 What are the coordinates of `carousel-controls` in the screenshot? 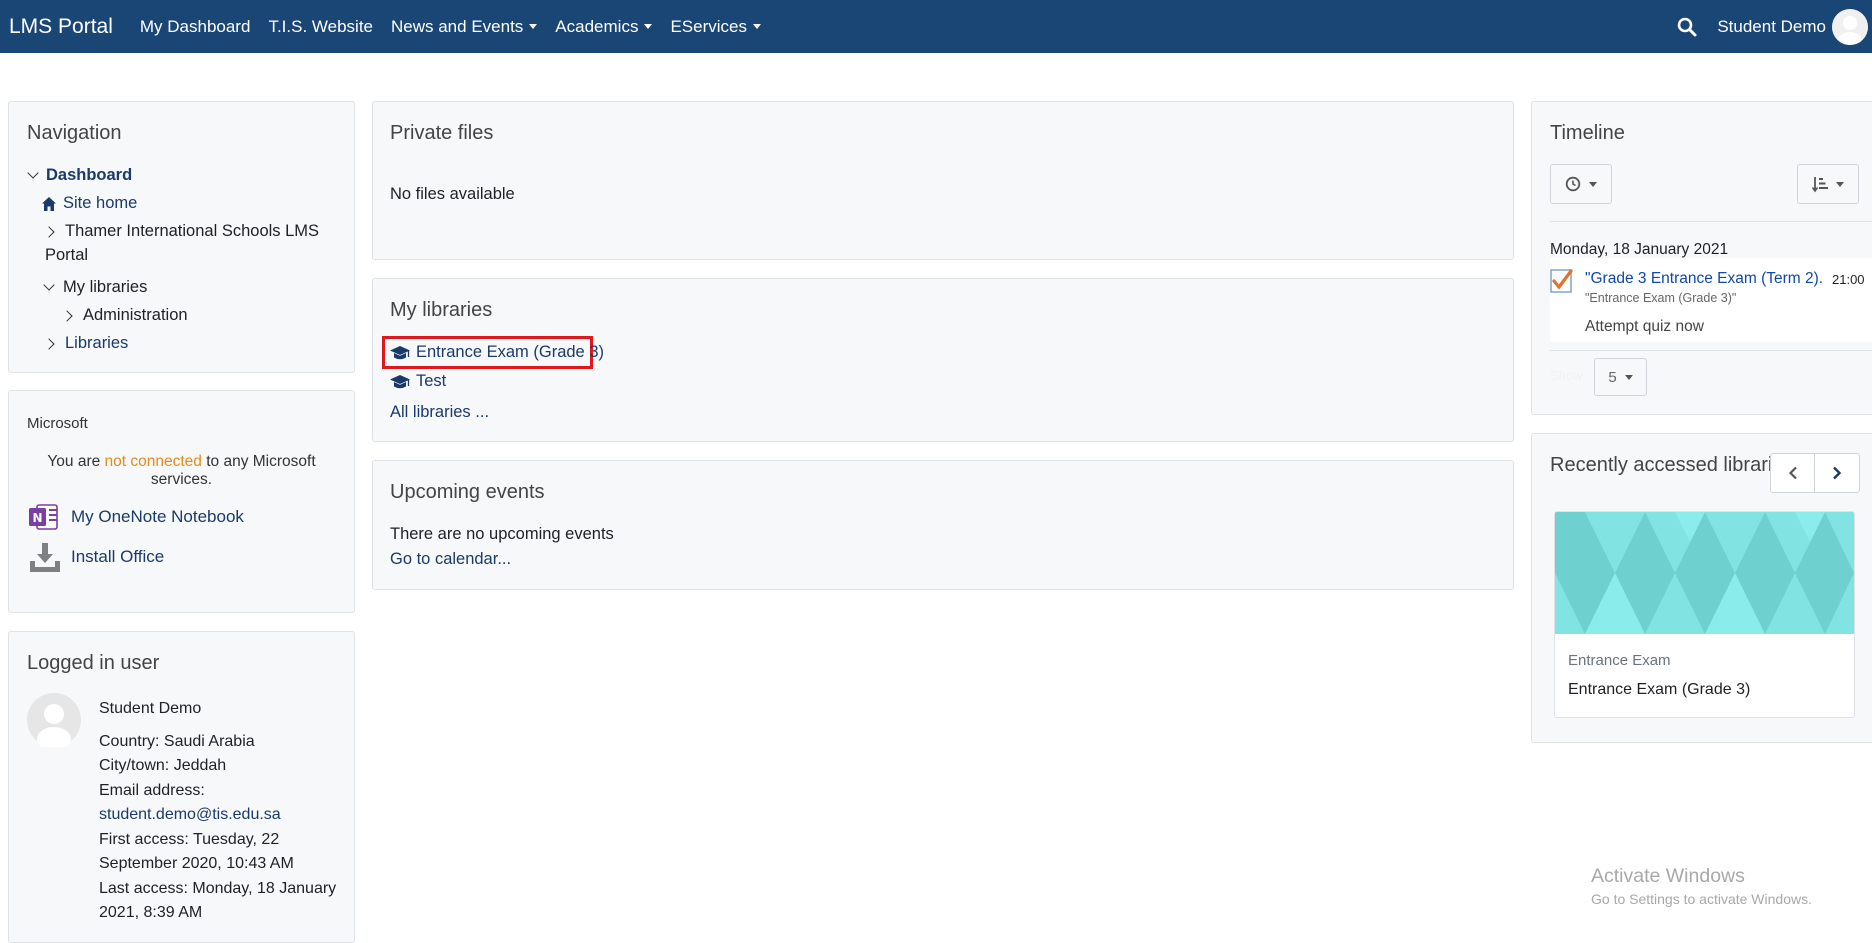 It's located at (1815, 473).